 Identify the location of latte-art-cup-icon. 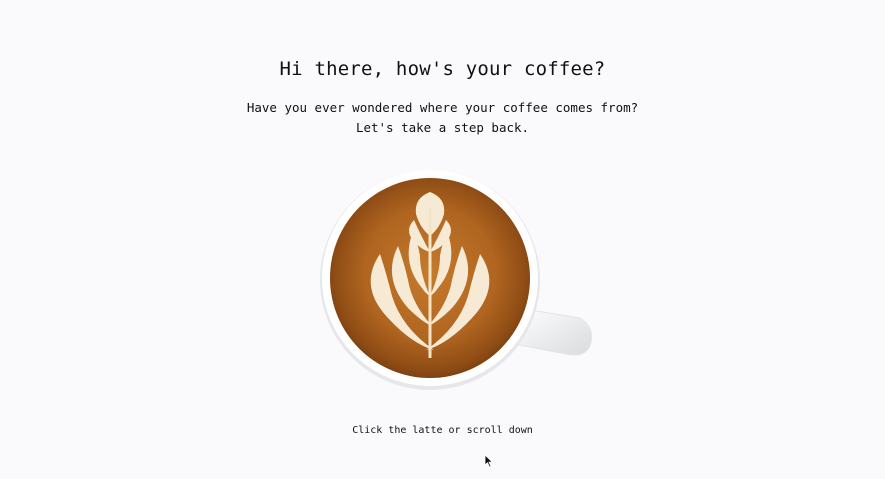
(456, 280).